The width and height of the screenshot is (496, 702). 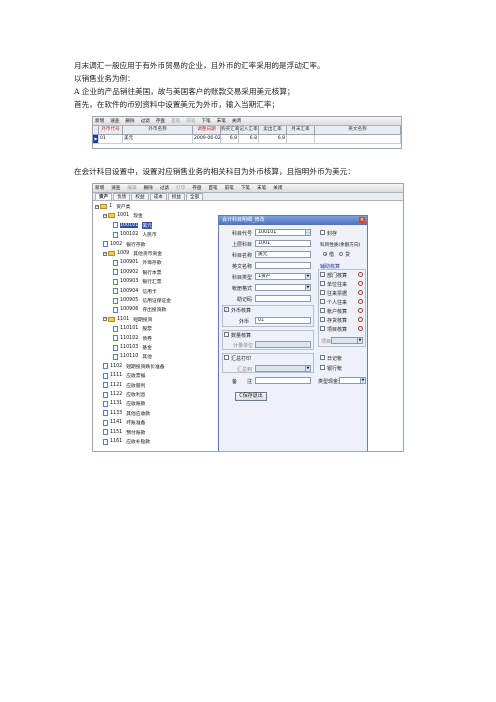 What do you see at coordinates (137, 272) in the screenshot?
I see `tree-item: 100902 银行本票` at bounding box center [137, 272].